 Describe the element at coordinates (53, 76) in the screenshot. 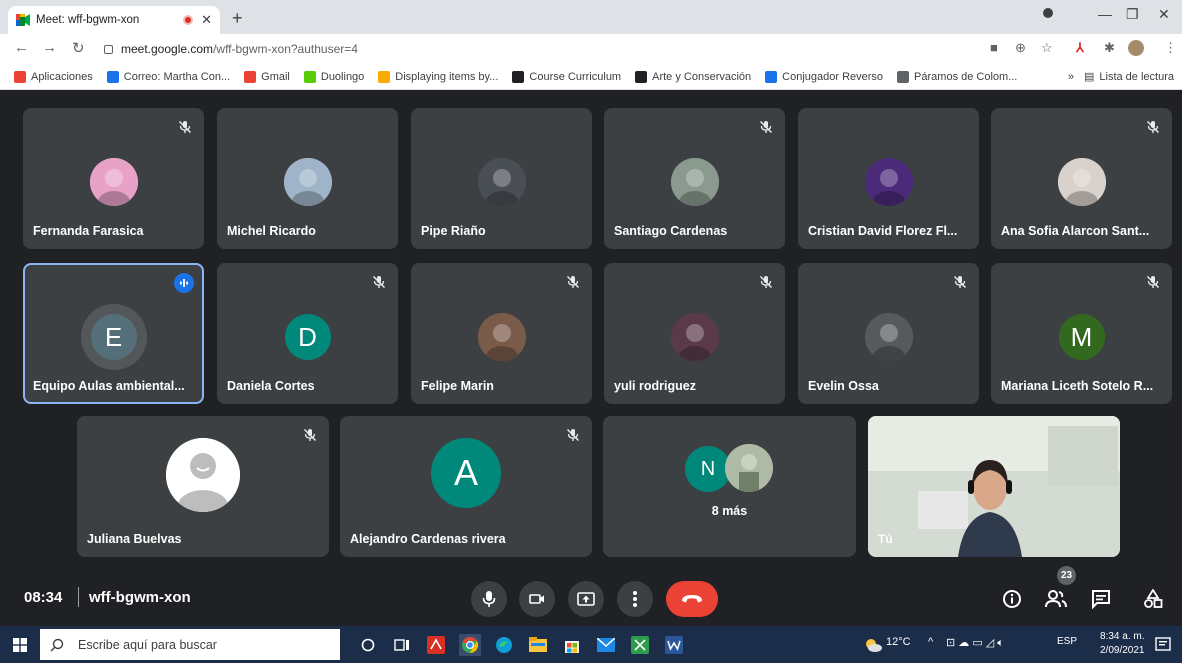

I see `bookmark-item: Aplicaciones` at that location.